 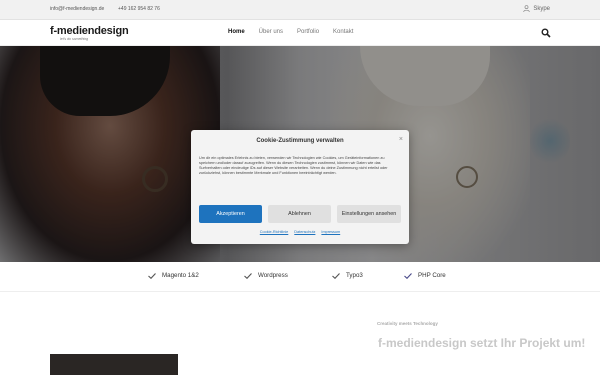 I want to click on feature-item: Wordpress, so click(x=266, y=275).